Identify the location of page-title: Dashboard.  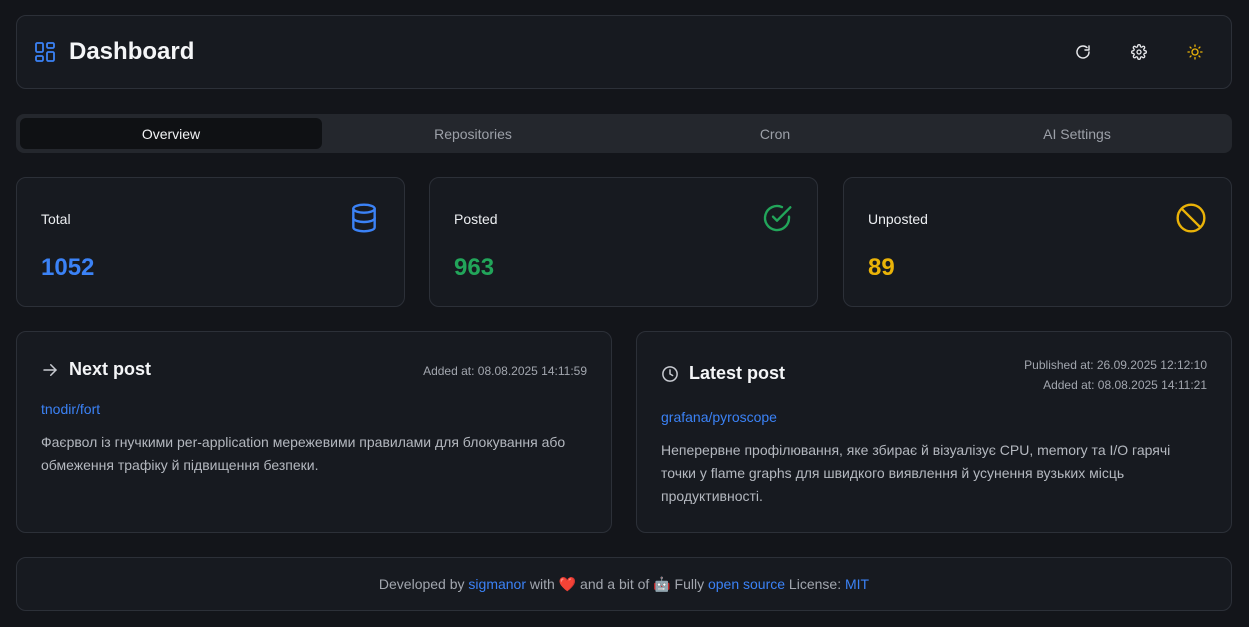
(132, 51).